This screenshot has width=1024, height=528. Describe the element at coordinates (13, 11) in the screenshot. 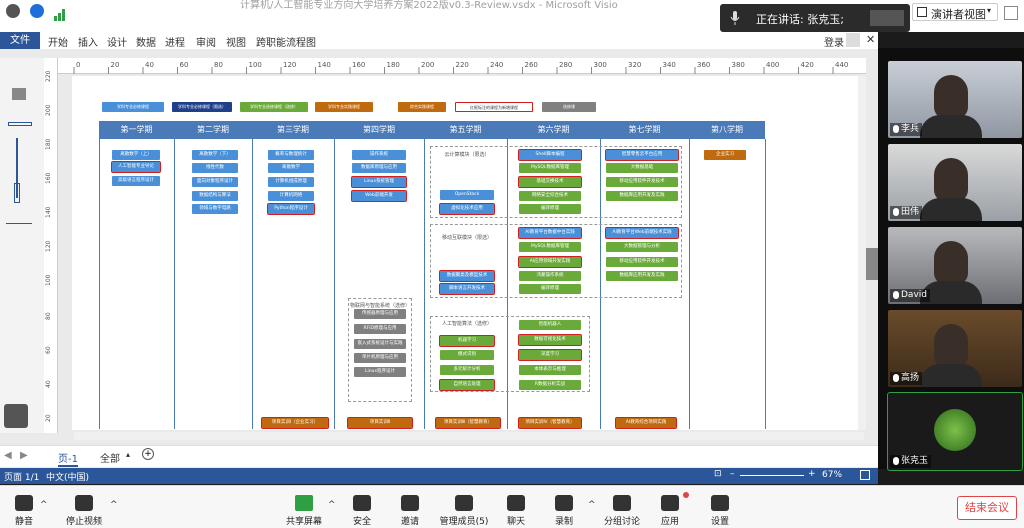

I see `info-icon` at that location.